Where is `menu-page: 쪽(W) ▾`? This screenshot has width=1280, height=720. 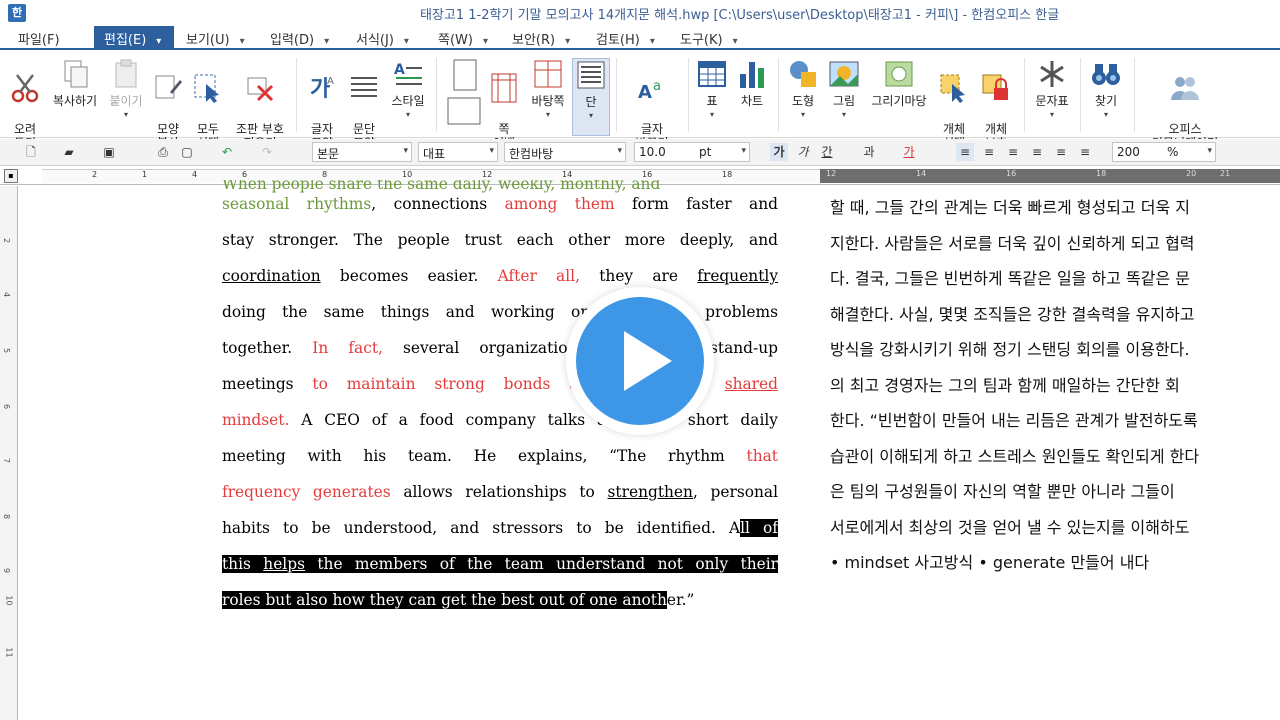 menu-page: 쪽(W) ▾ is located at coordinates (463, 38).